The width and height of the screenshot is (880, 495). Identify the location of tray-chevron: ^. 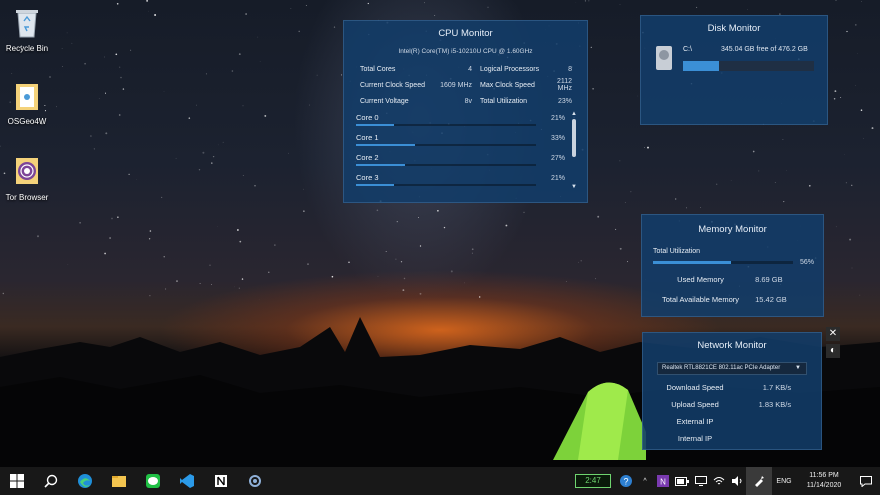
(645, 481).